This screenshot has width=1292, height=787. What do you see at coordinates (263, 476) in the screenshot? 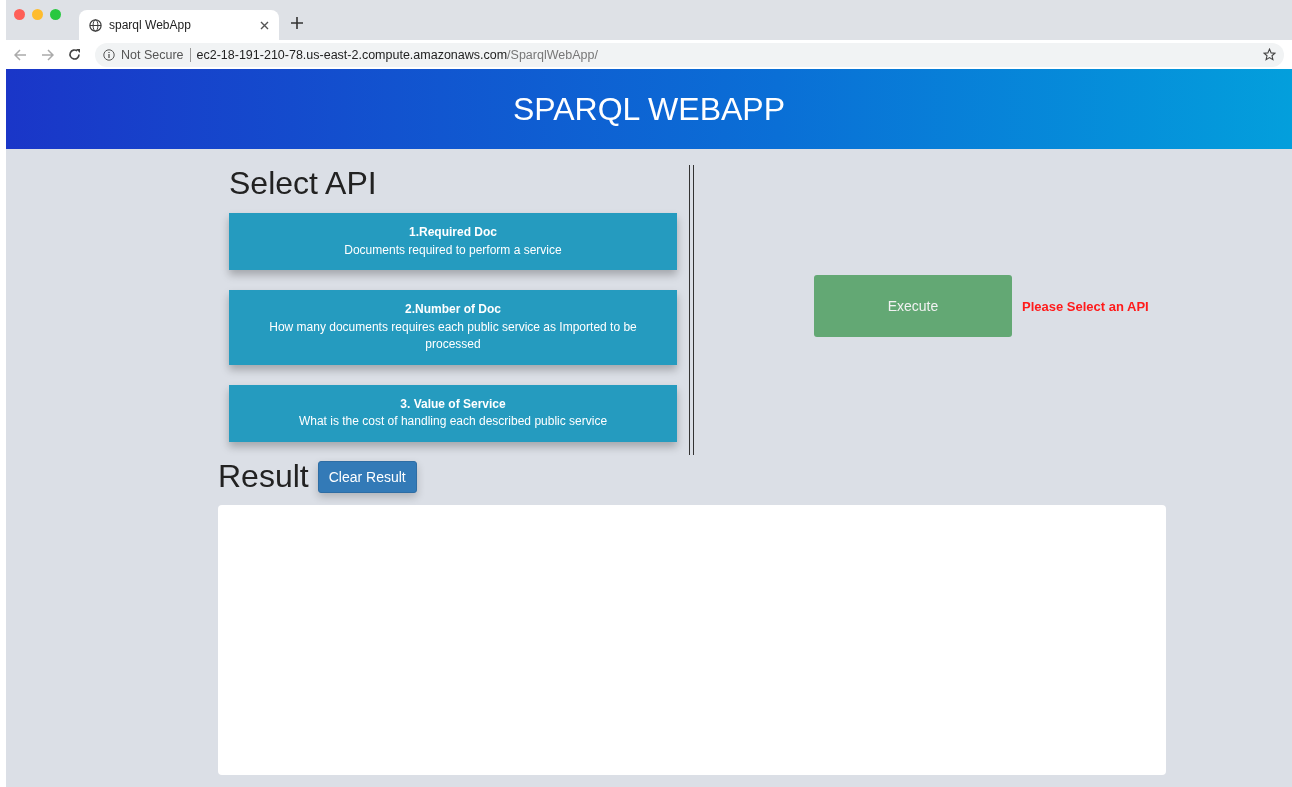
I see `section-heading: Result` at bounding box center [263, 476].